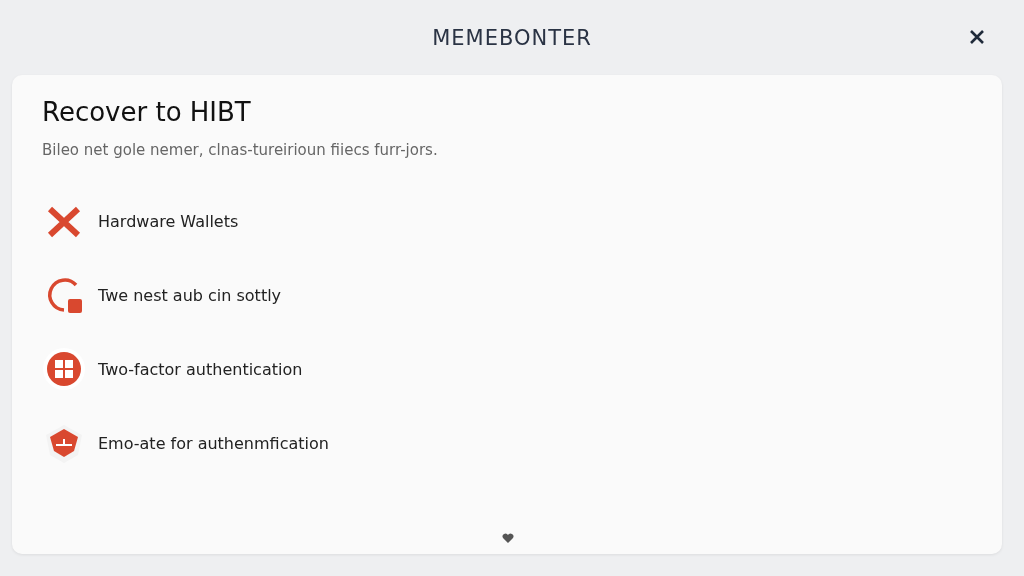 The image size is (1024, 576). I want to click on card-title: Recover to HIBT, so click(147, 112).